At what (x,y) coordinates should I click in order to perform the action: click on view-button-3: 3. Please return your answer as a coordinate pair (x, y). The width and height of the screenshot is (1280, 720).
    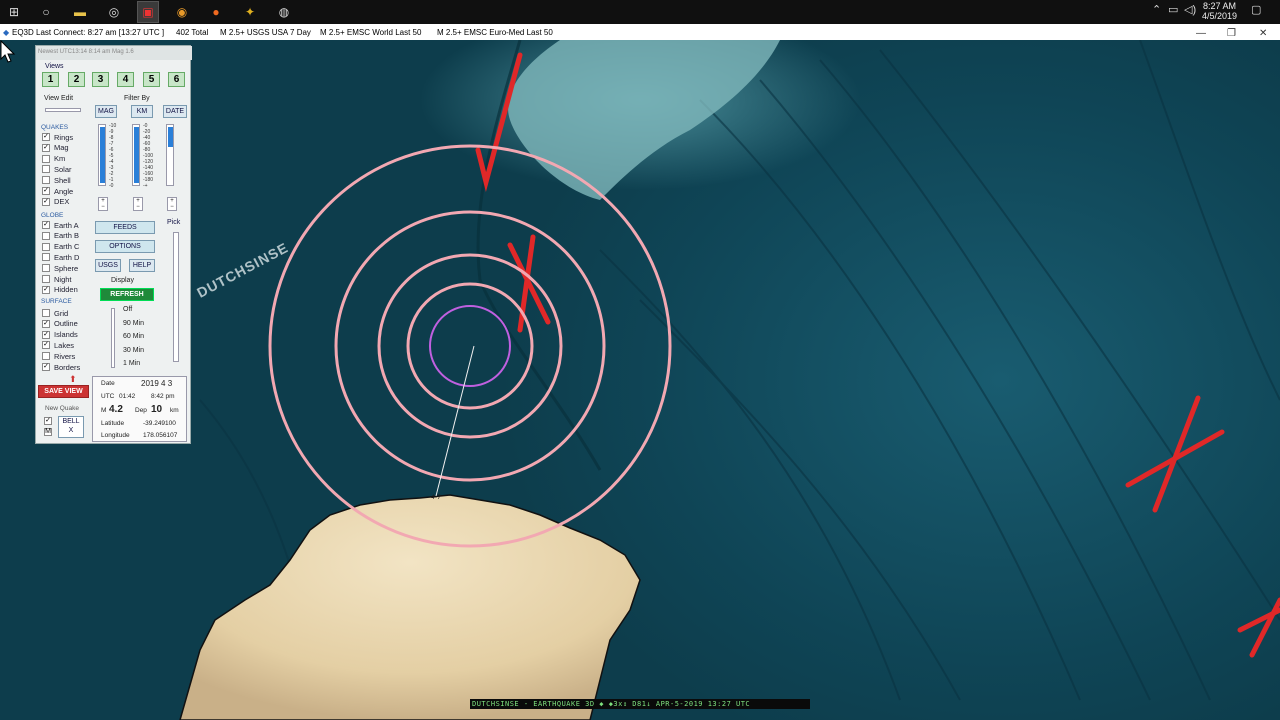
    Looking at the image, I should click on (100, 79).